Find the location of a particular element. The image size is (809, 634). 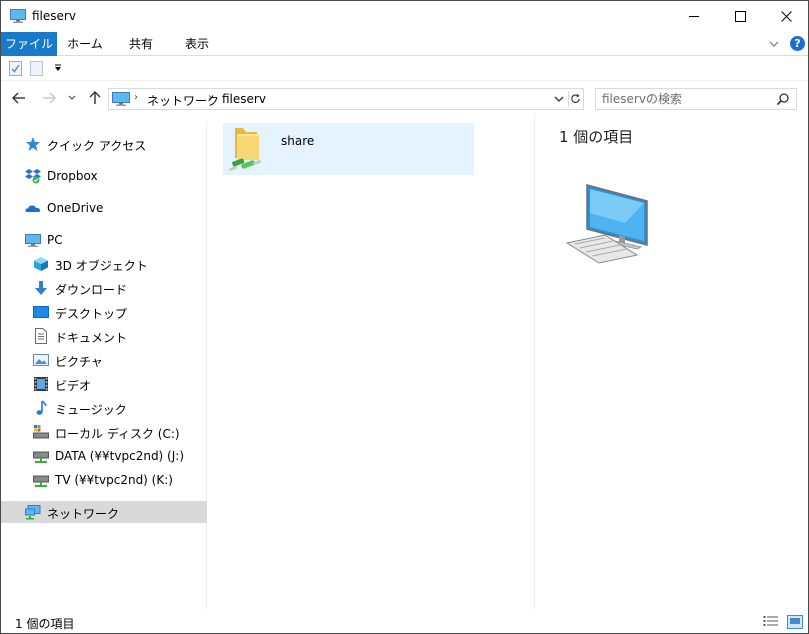

sidebar-item-label: ドキュメント is located at coordinates (91, 338).